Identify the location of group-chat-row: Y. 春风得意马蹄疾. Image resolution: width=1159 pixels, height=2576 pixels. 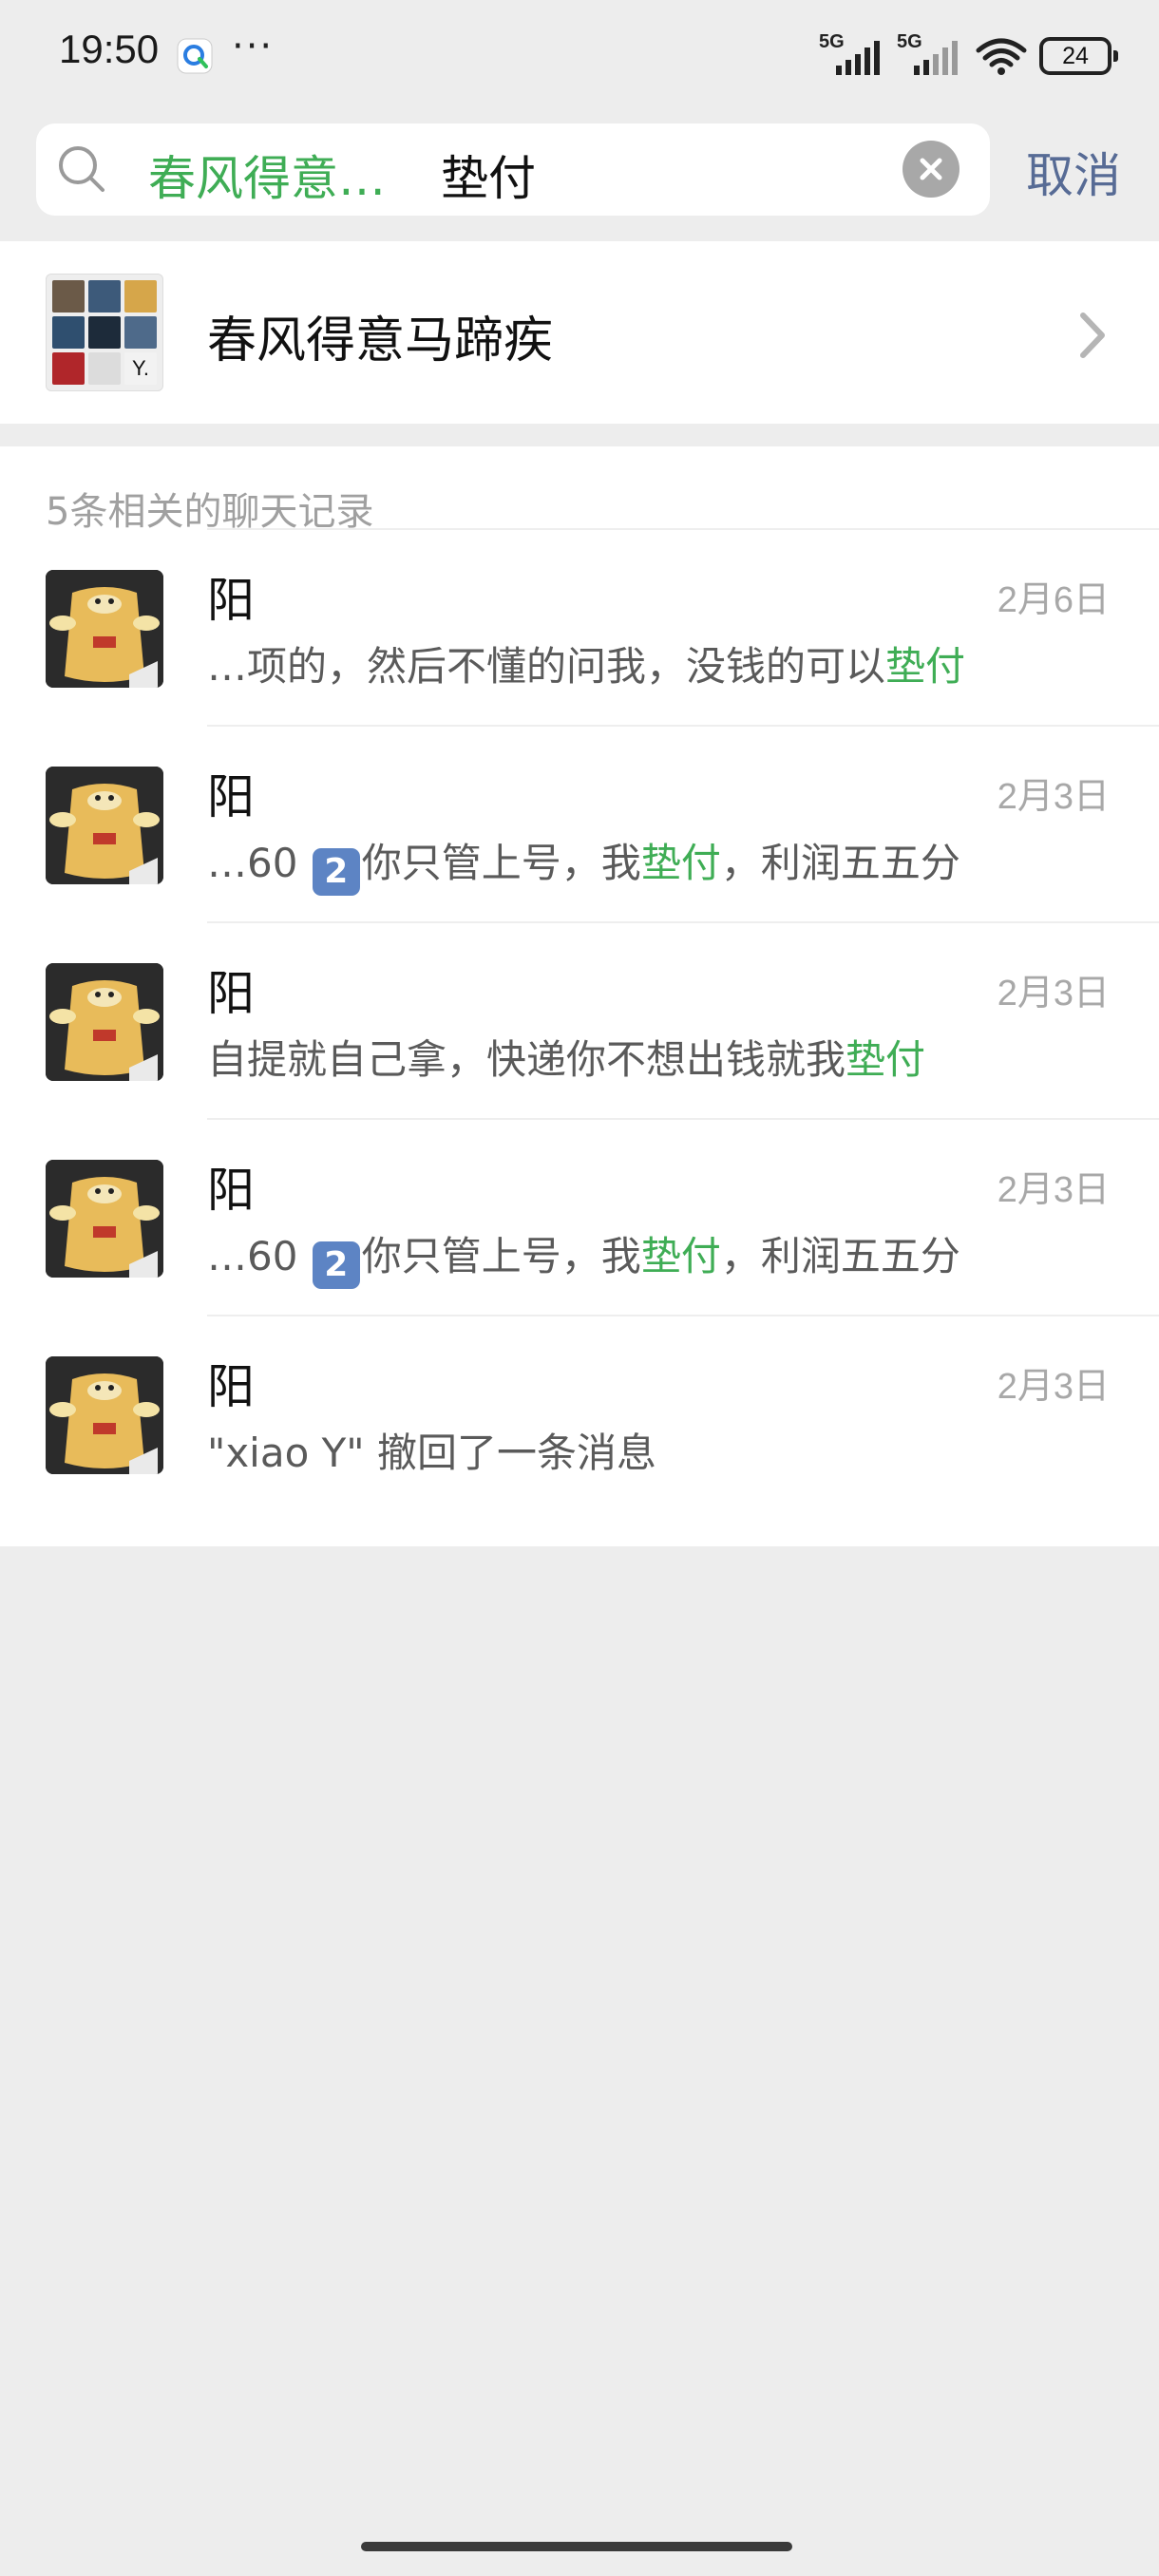
(579, 332).